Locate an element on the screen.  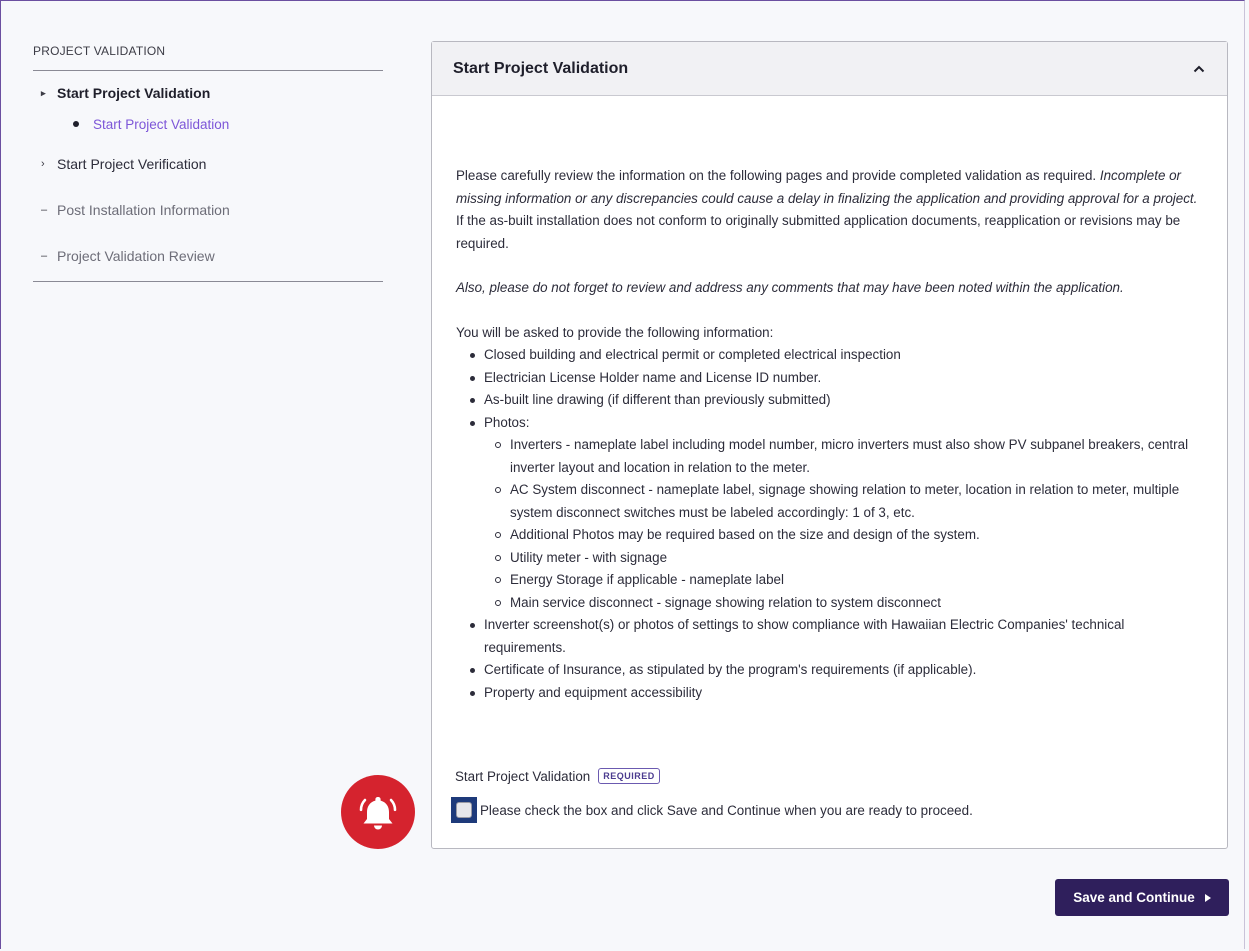
list-item: Utility meter - with signage is located at coordinates (849, 558).